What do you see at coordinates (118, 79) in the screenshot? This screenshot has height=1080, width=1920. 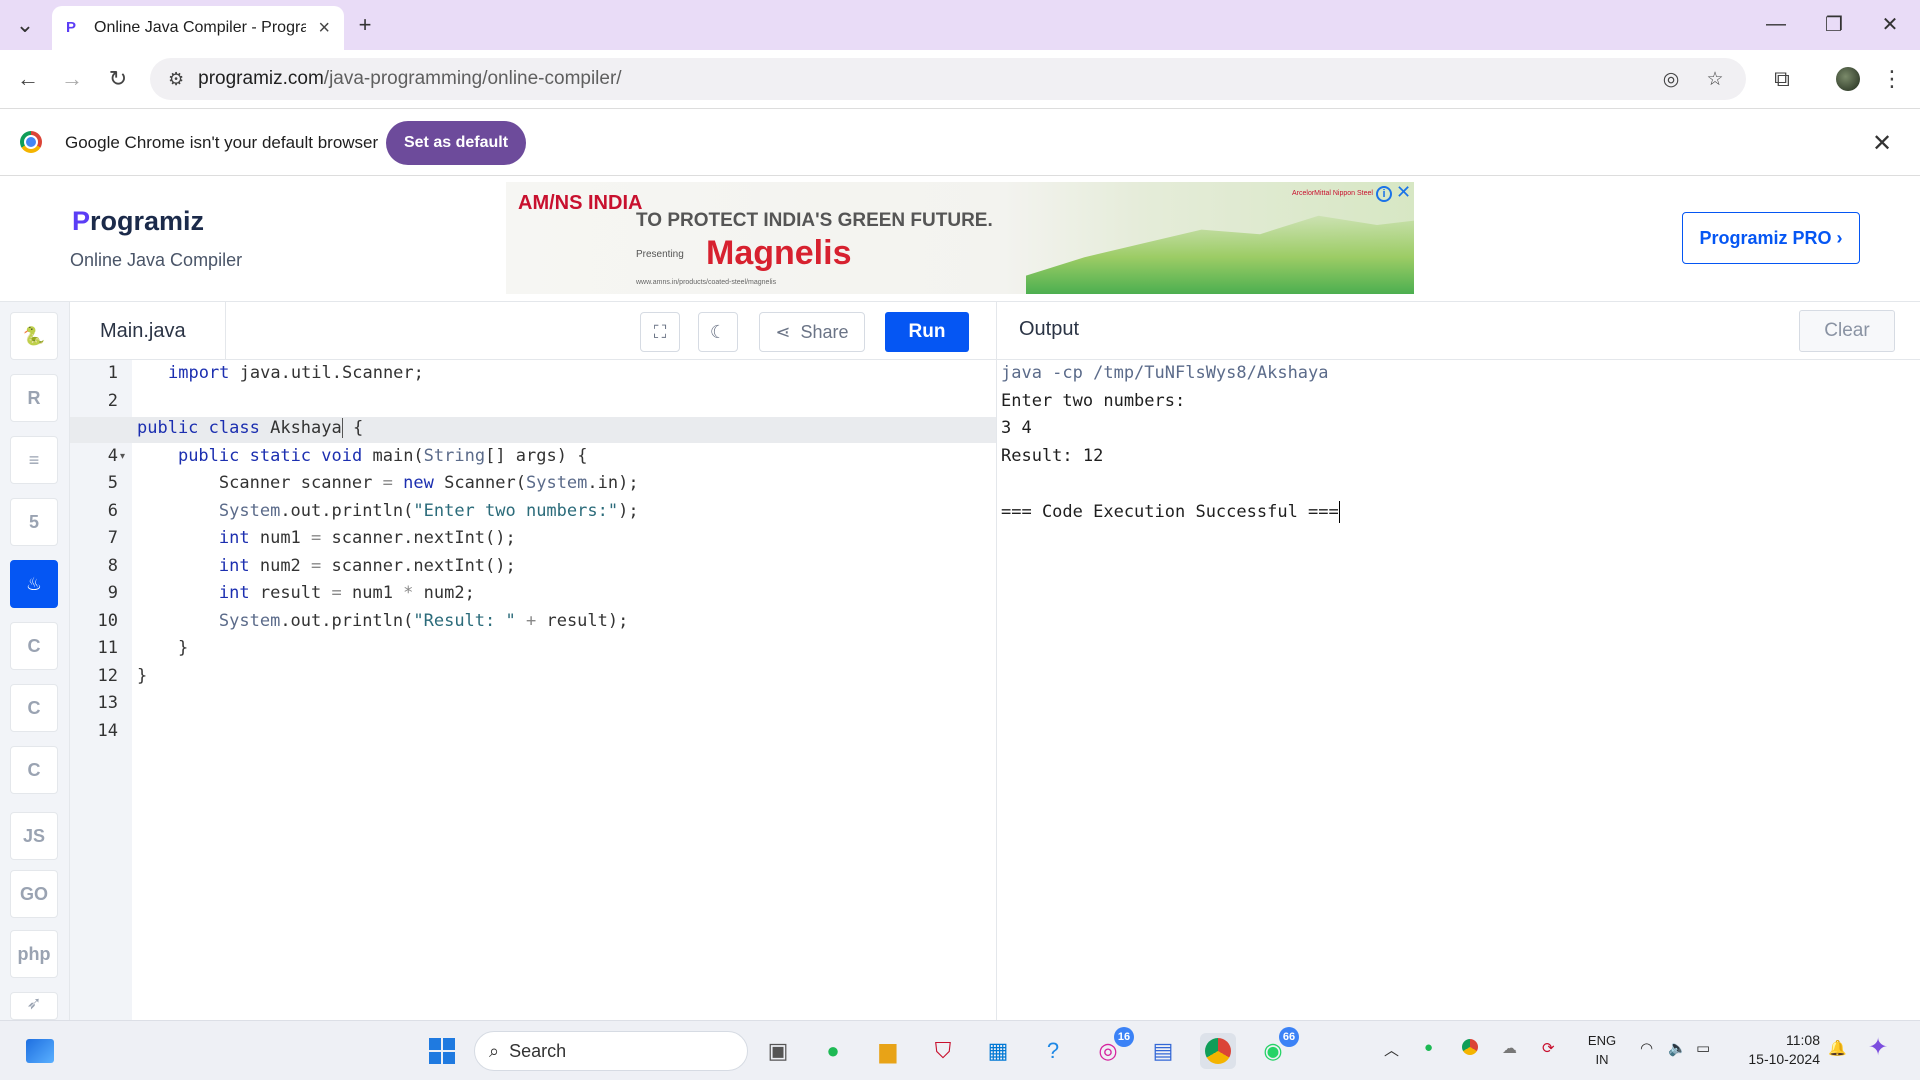 I see `reload-icon: ↻` at bounding box center [118, 79].